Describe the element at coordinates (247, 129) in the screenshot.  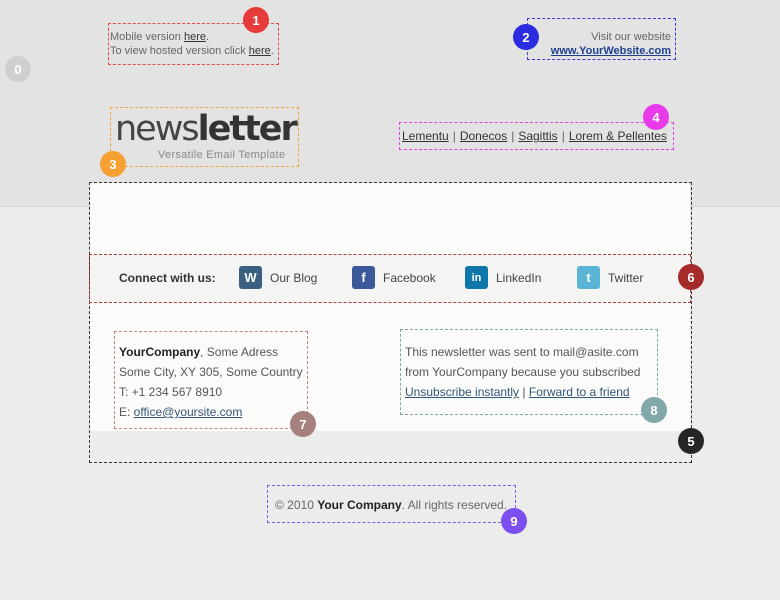
I see `logo-word-bold: letter` at that location.